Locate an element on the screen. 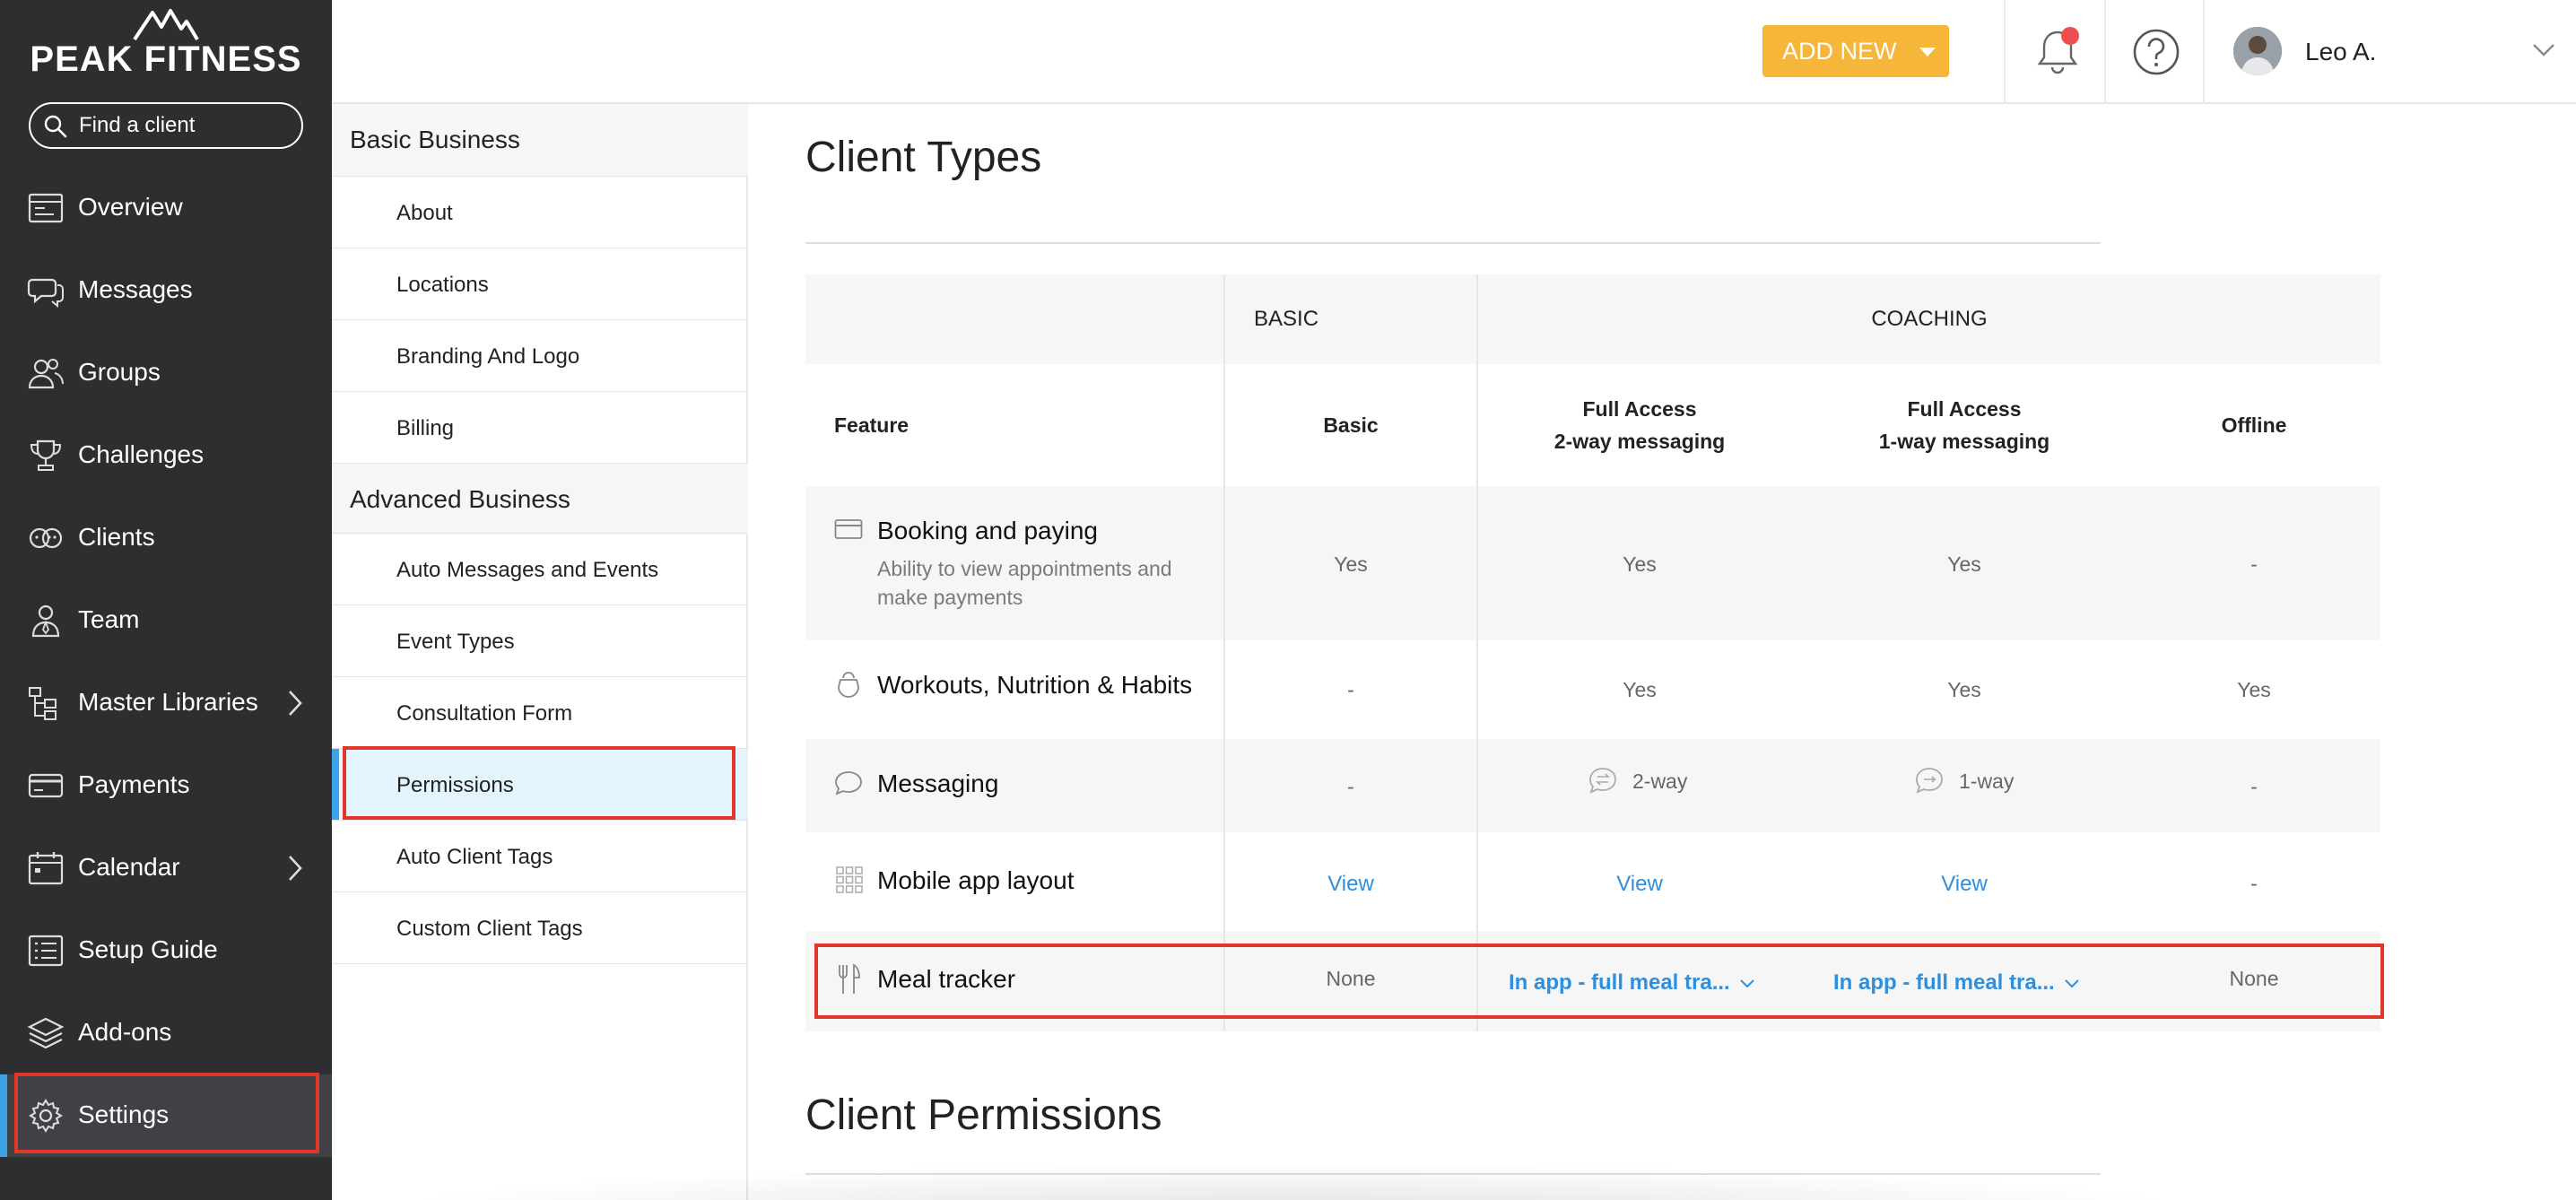  hierarchy-icon is located at coordinates (43, 703).